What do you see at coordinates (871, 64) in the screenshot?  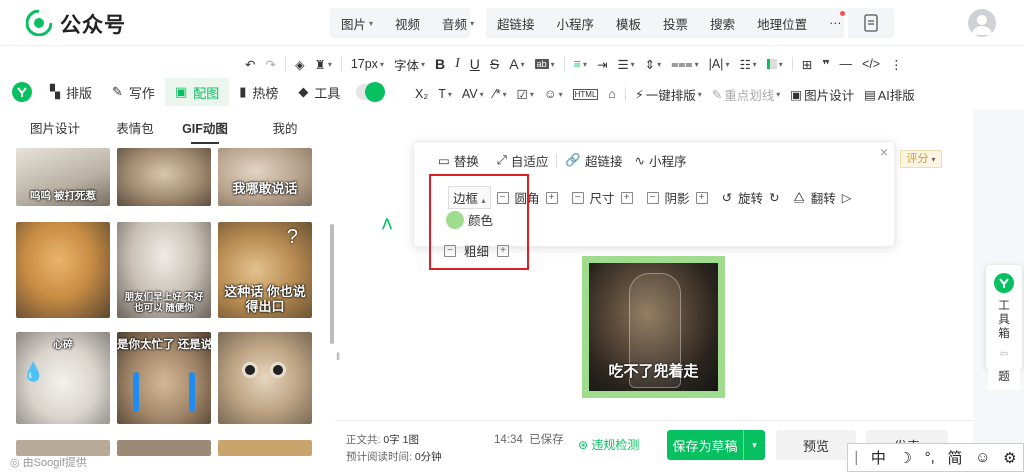 I see `code-icon: </>` at bounding box center [871, 64].